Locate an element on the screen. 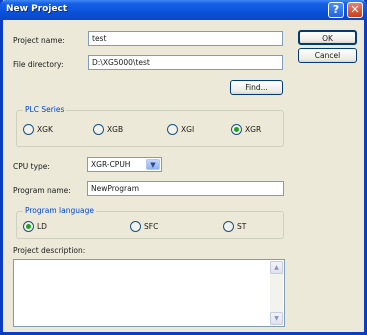  program-language-title: Program language is located at coordinates (59, 210).